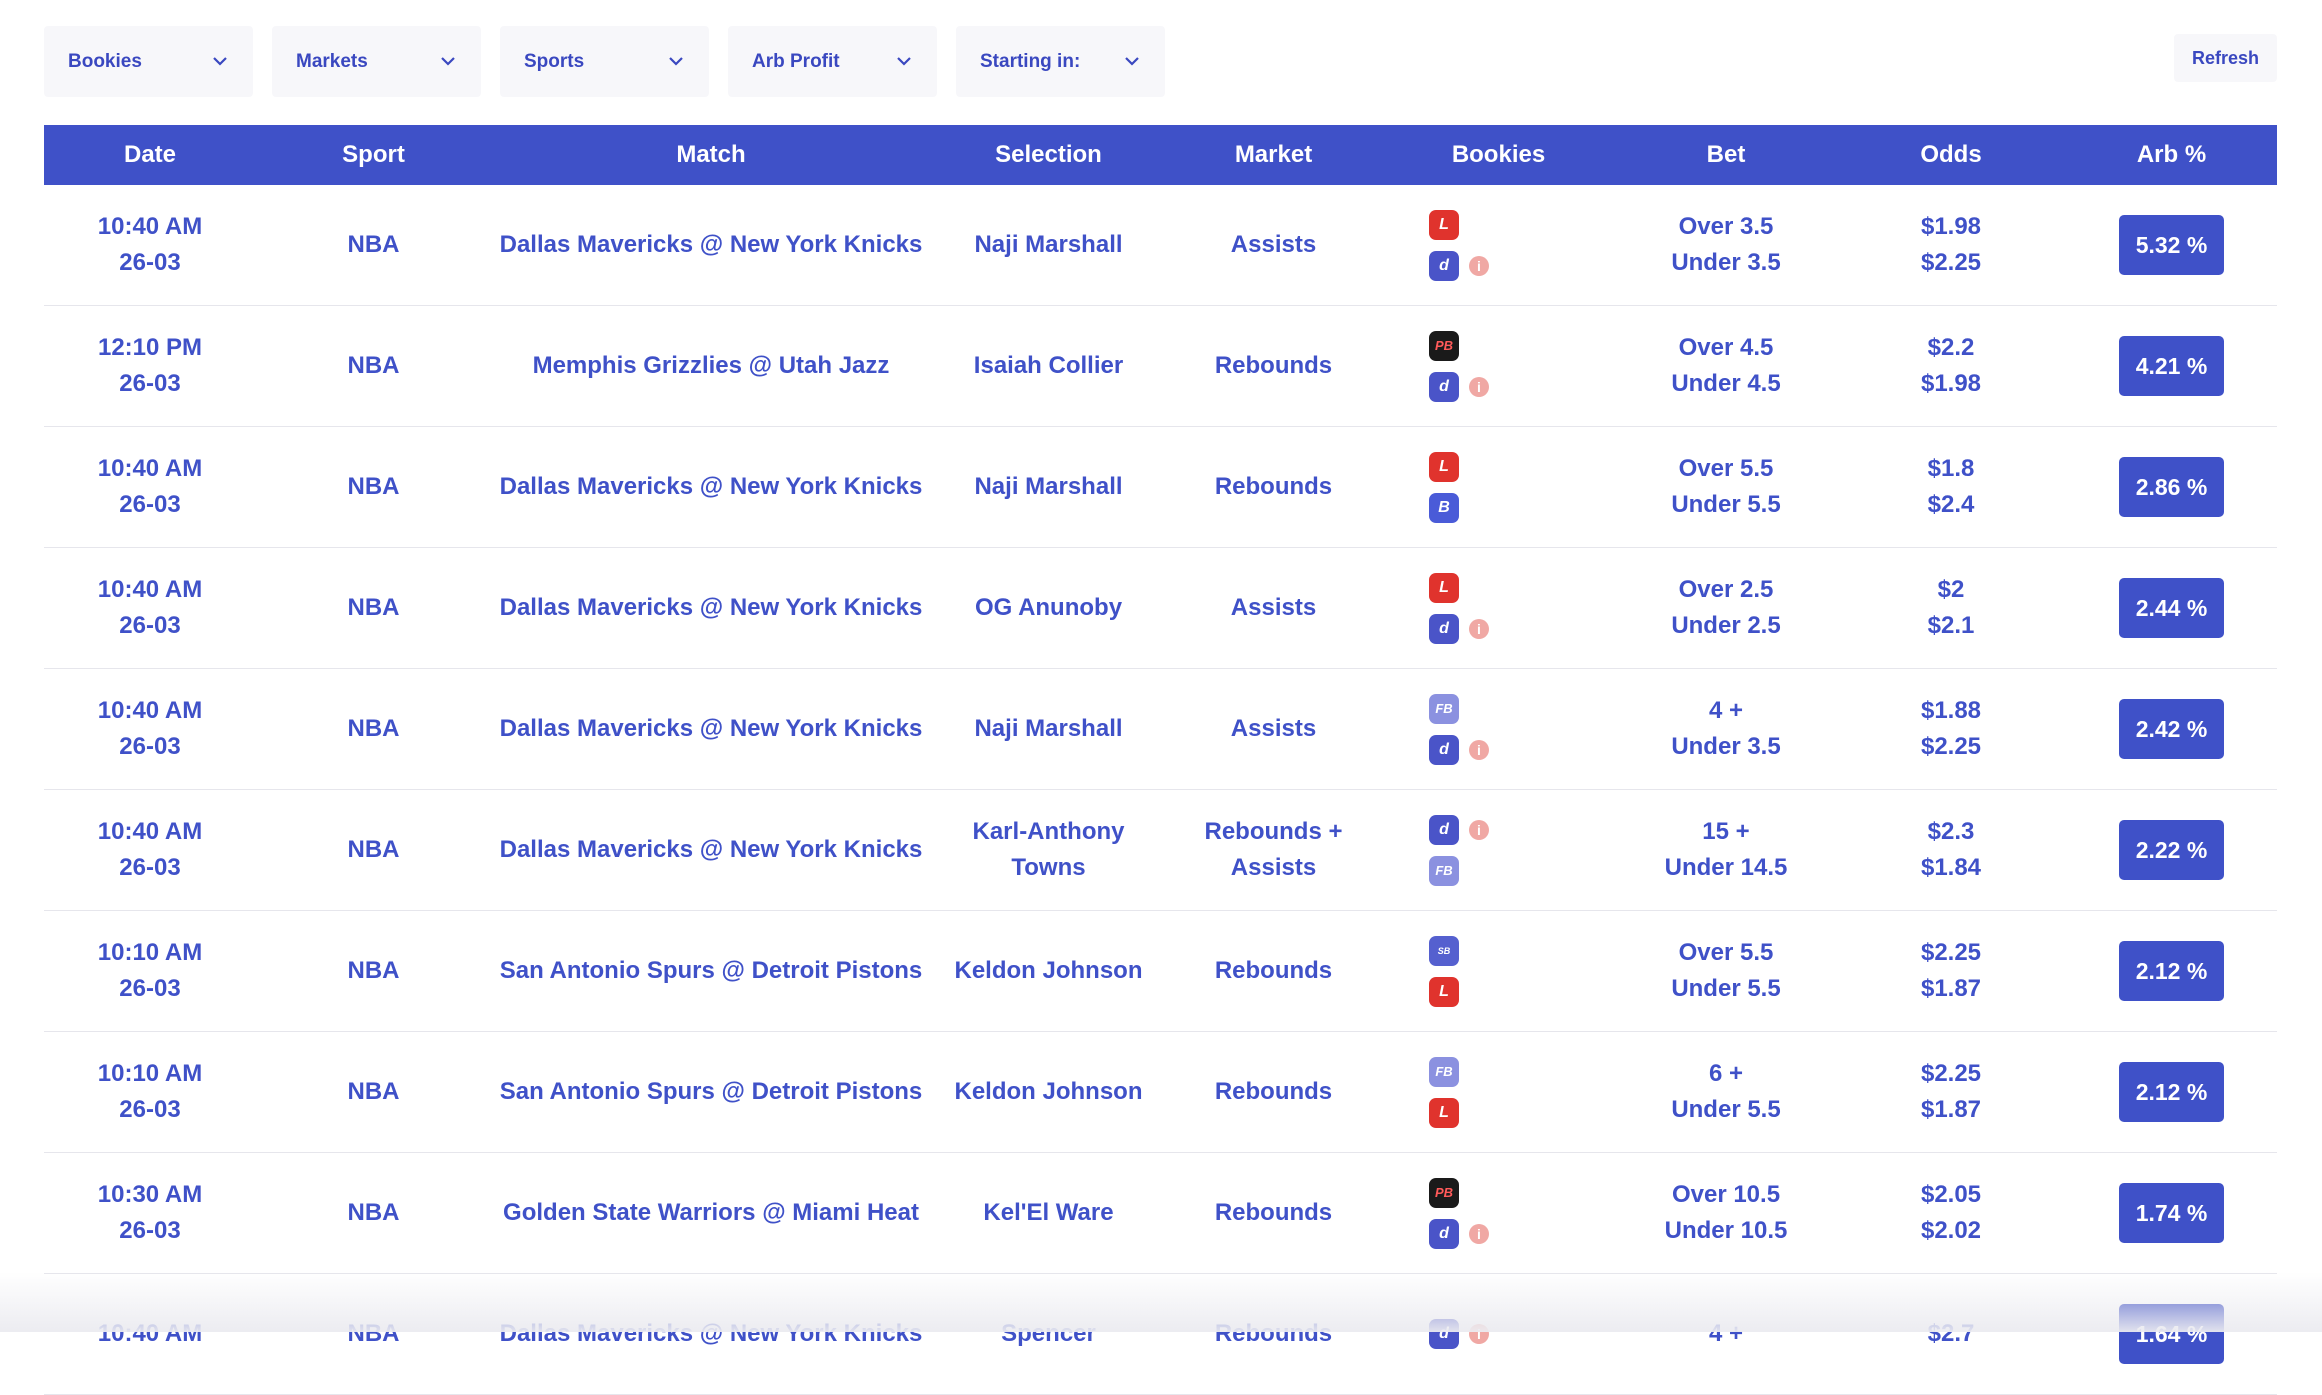  Describe the element at coordinates (1726, 347) in the screenshot. I see `bet-text: Over 4.5` at that location.